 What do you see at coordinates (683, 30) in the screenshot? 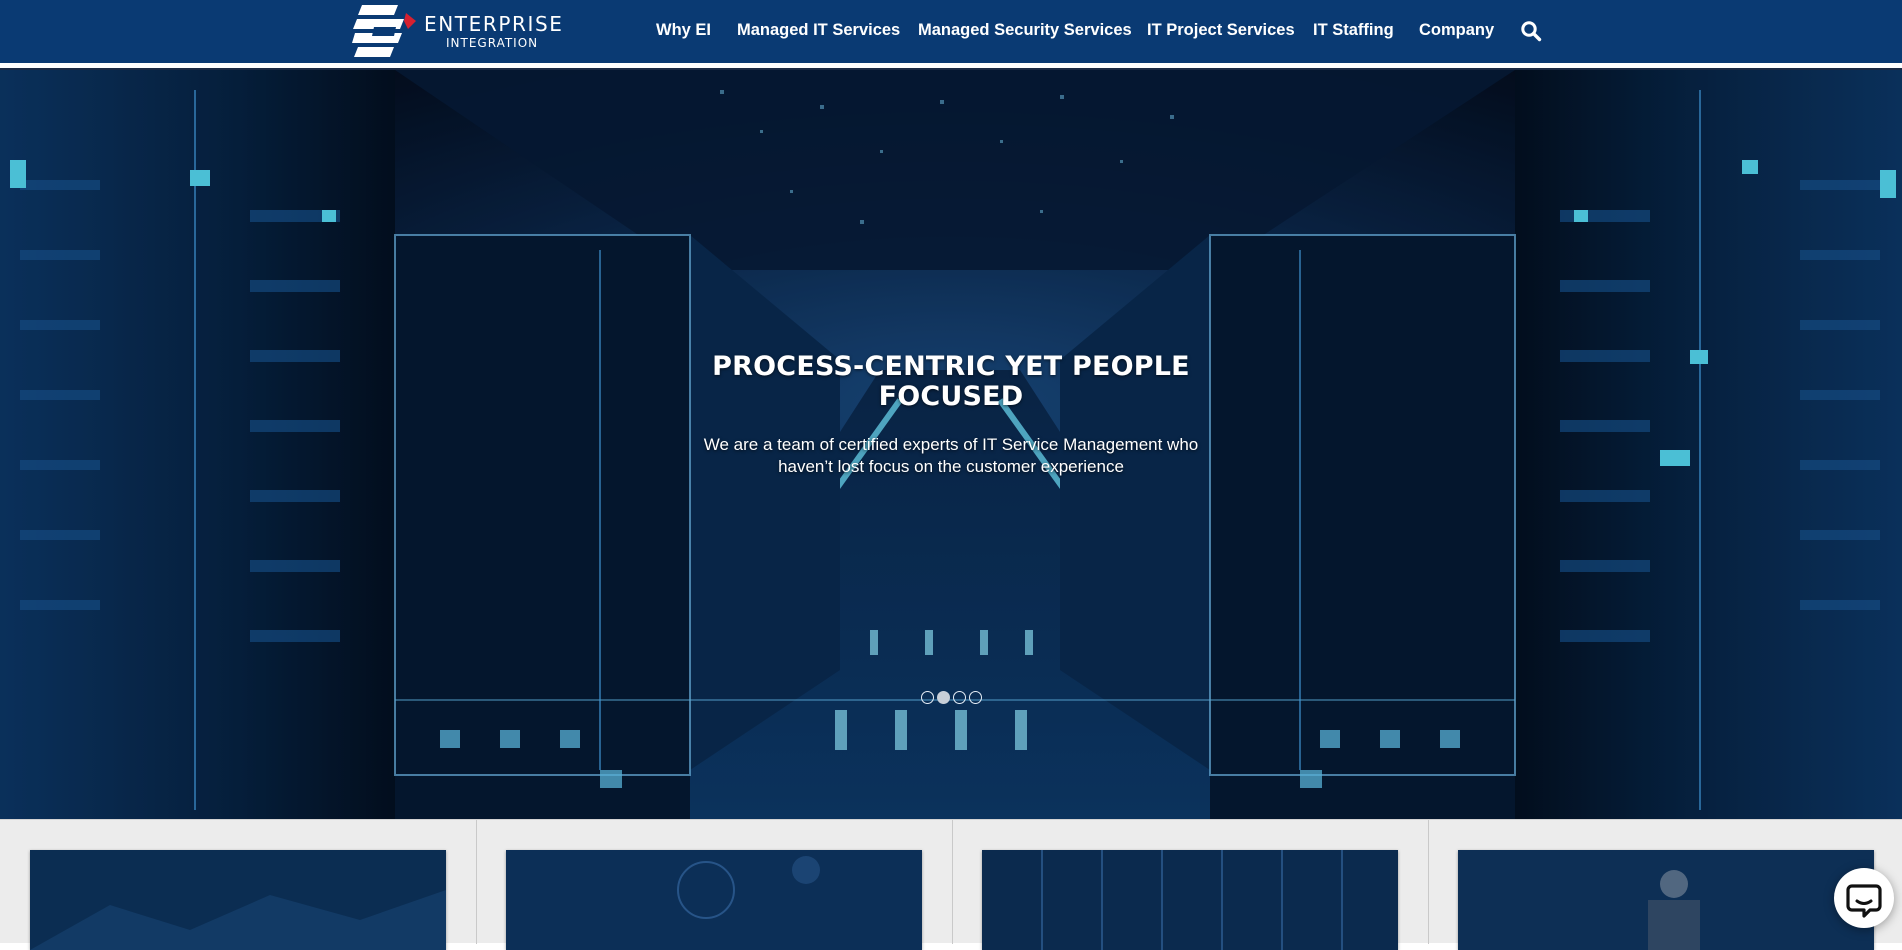
I see `nav-item-why-ei: Why EI` at bounding box center [683, 30].